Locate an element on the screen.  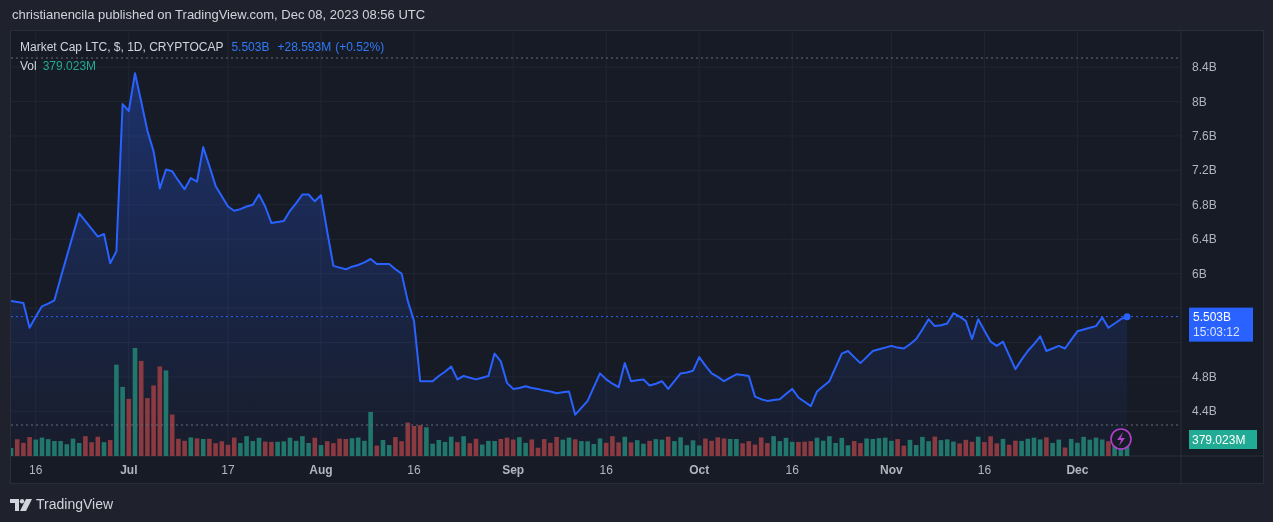
price-axis-label: 8B is located at coordinates (1199, 101).